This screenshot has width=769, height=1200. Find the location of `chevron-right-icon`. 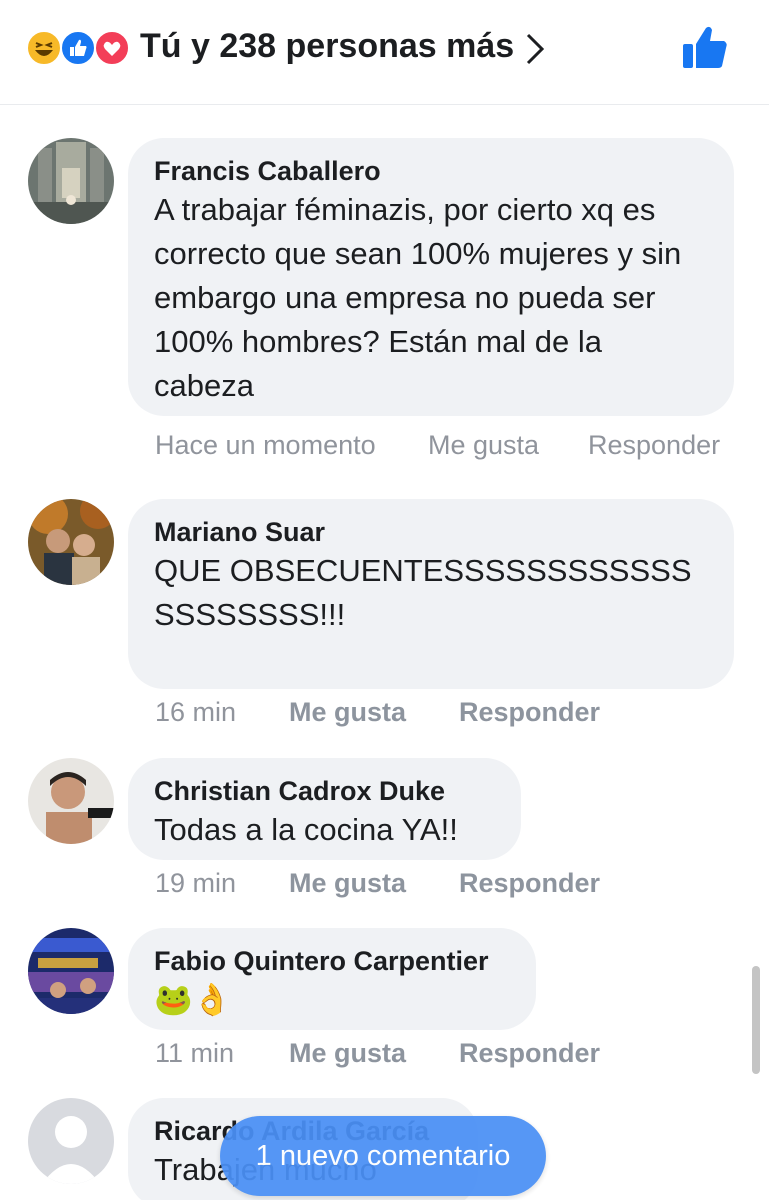

chevron-right-icon is located at coordinates (535, 49).